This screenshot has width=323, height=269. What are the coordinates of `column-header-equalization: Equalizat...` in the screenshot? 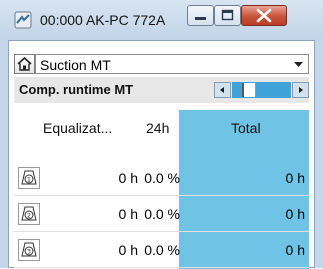 It's located at (78, 128).